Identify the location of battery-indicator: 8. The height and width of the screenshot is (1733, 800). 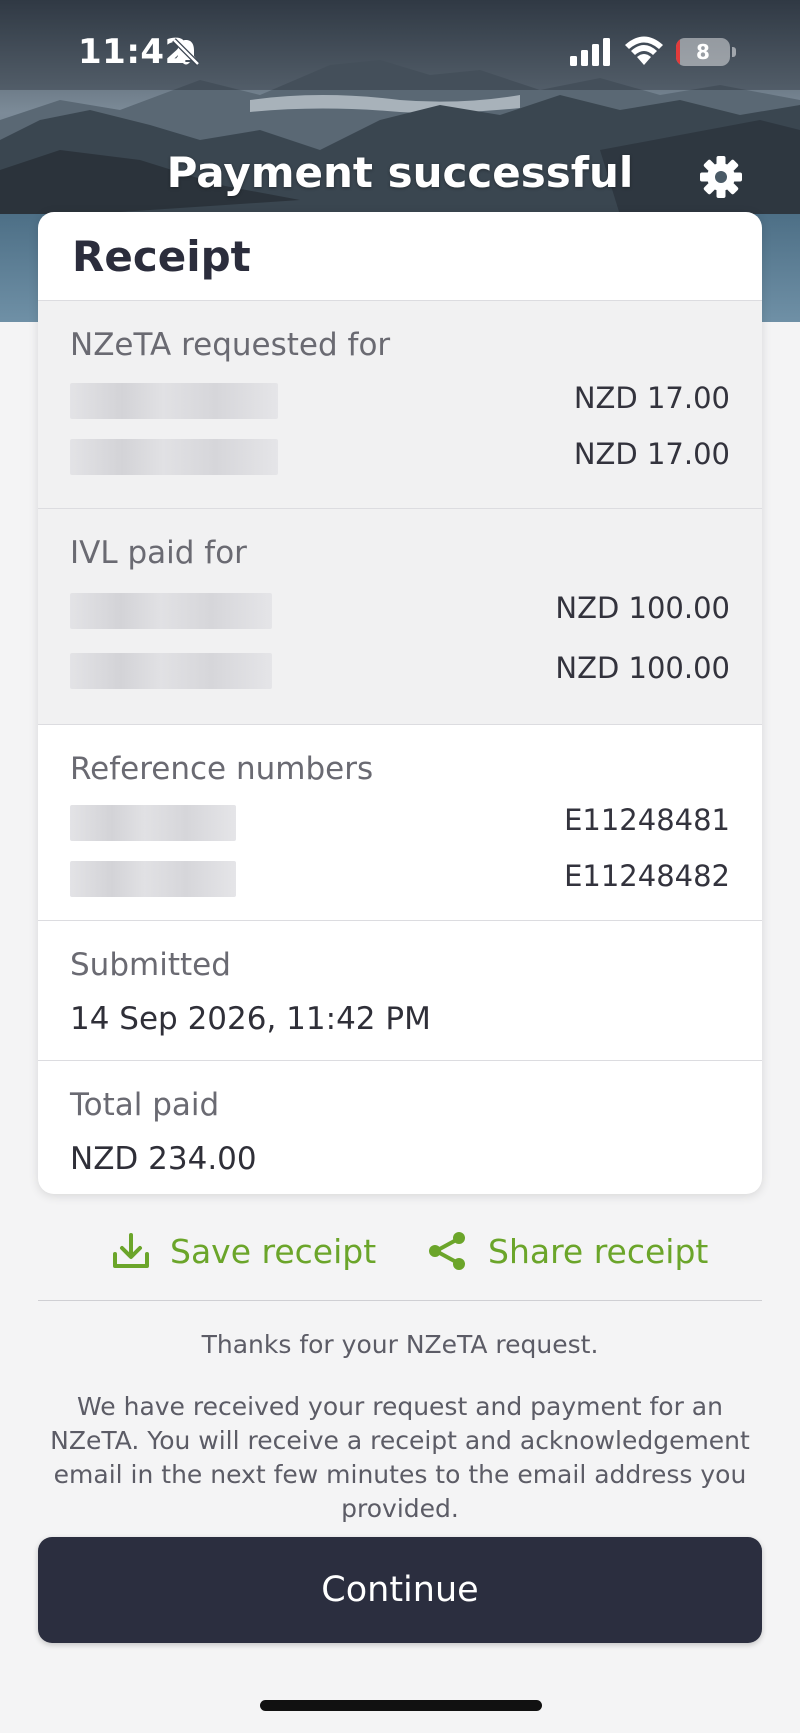
(703, 52).